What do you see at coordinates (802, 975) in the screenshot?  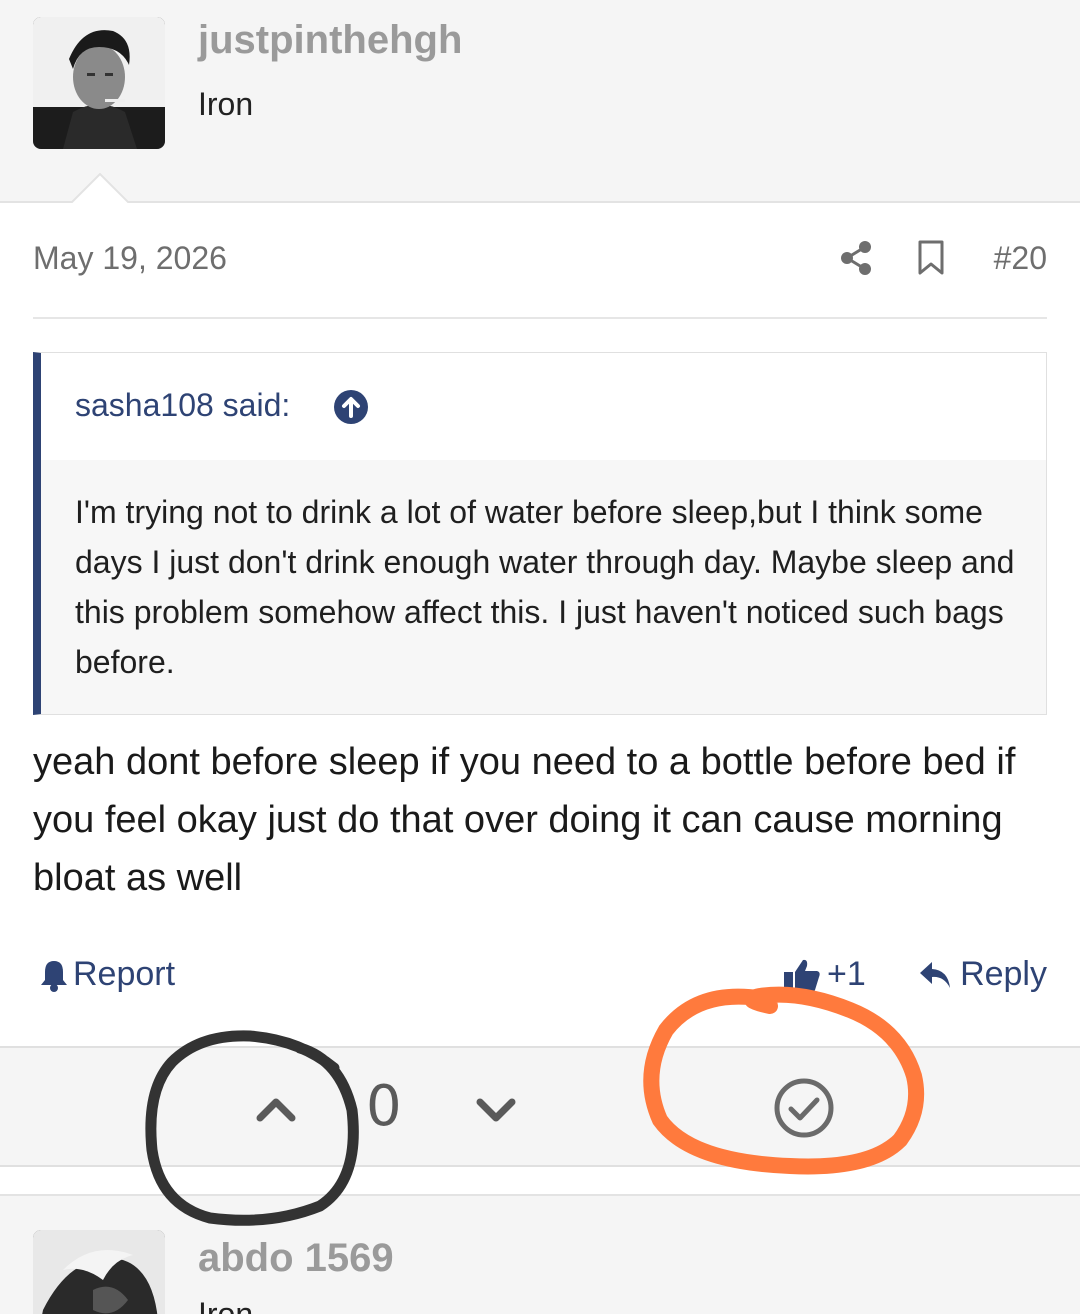 I see `thumbs-up-icon` at bounding box center [802, 975].